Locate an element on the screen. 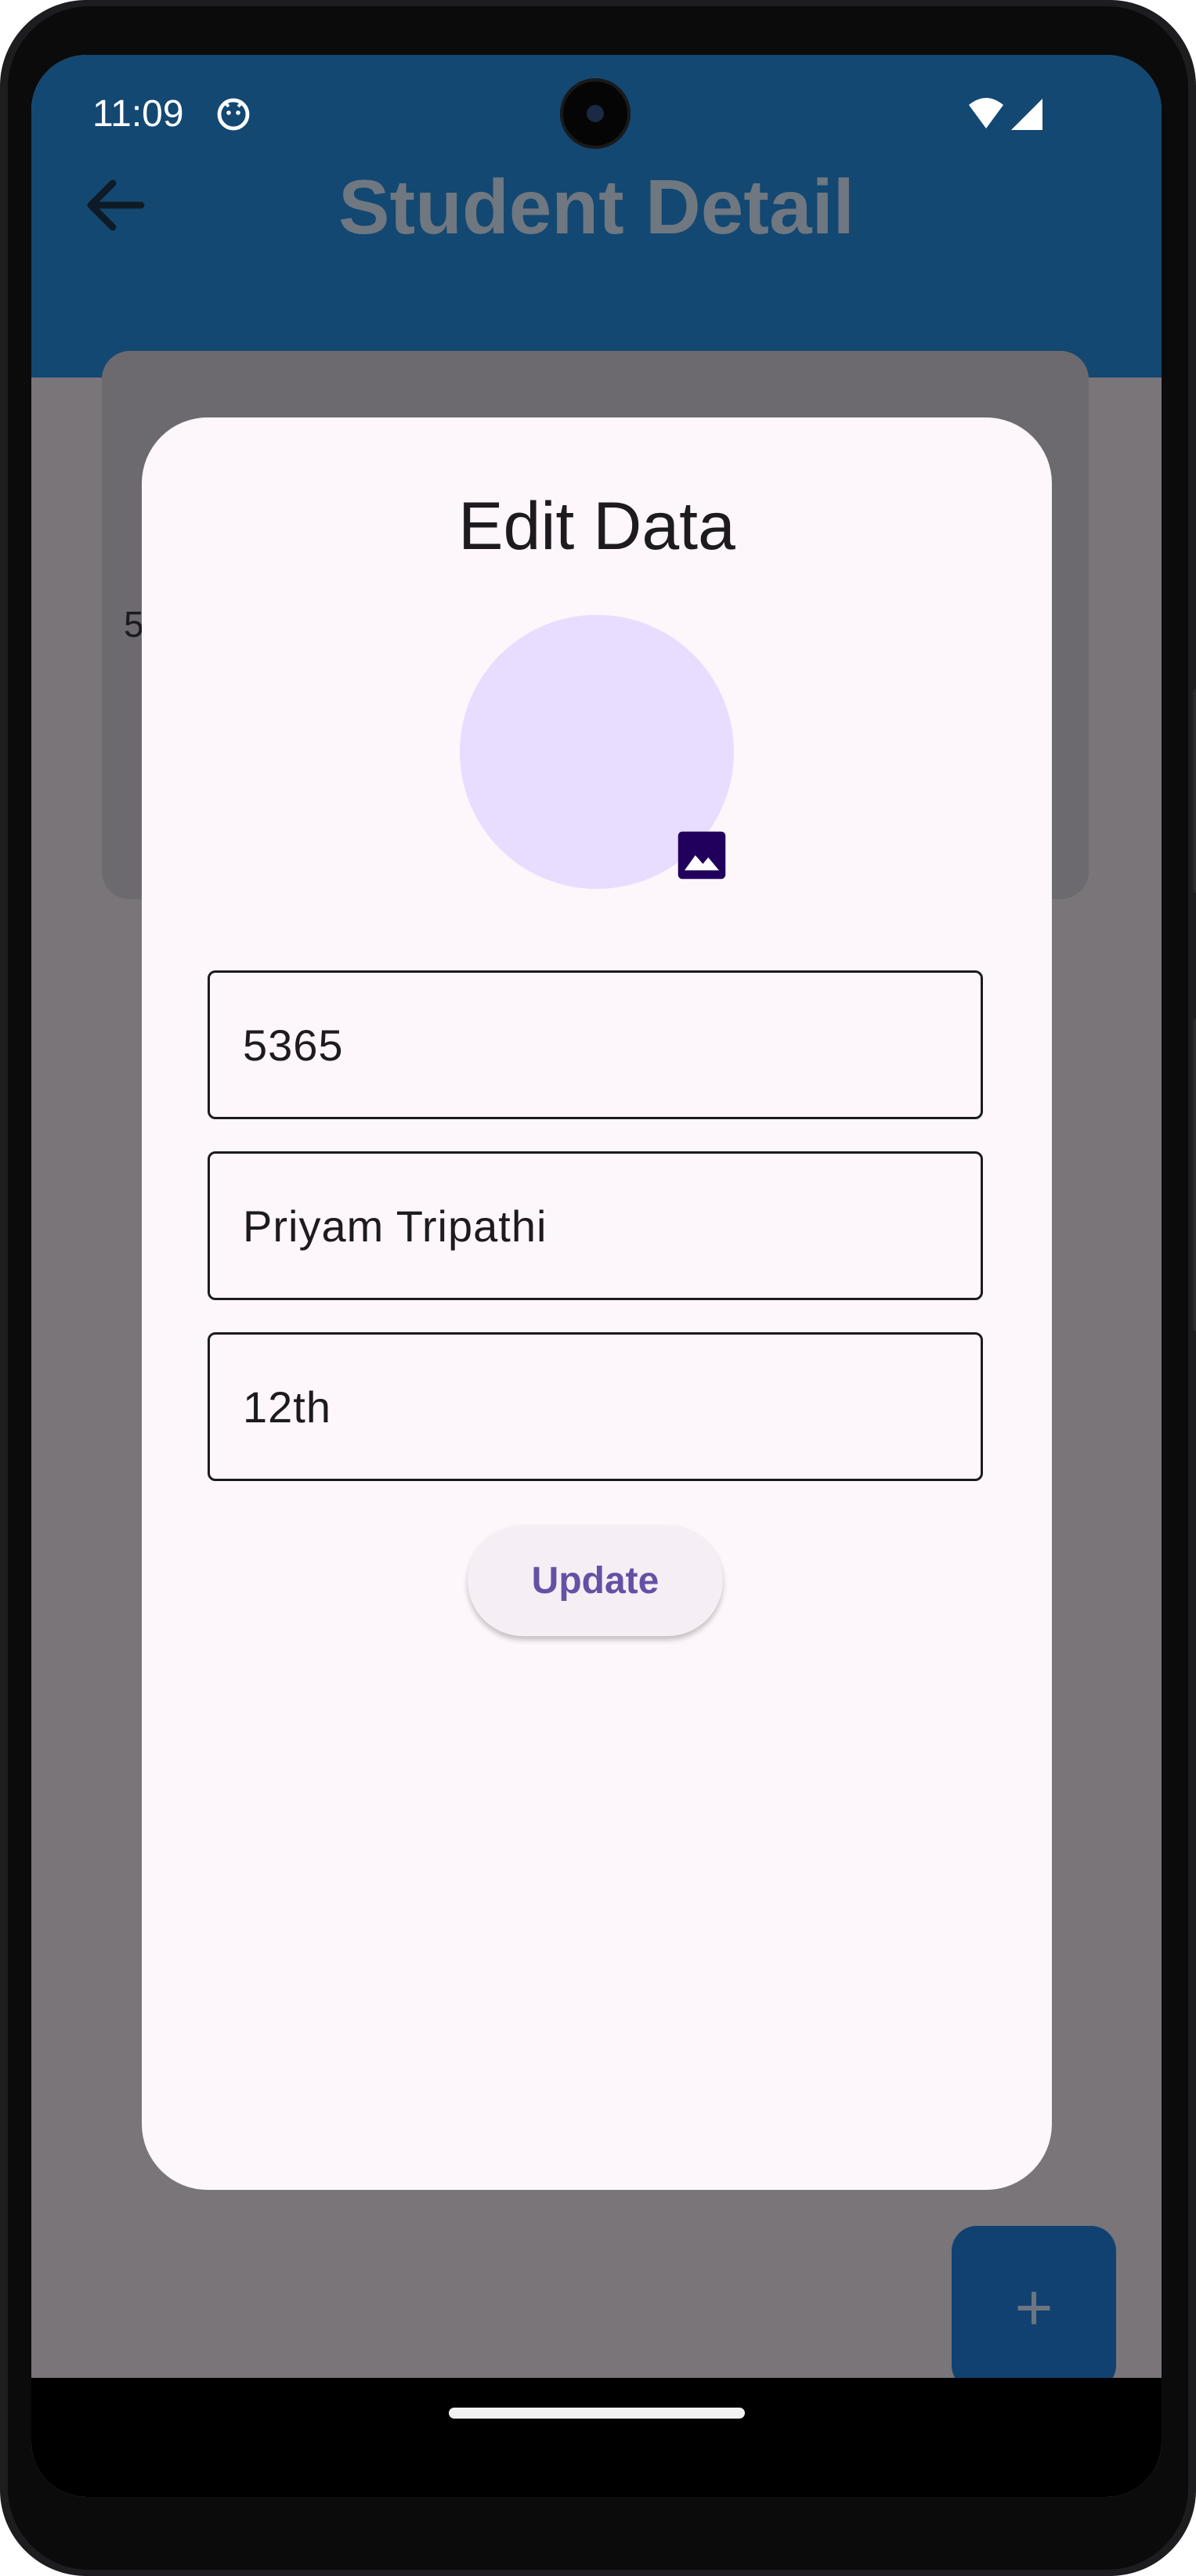 The height and width of the screenshot is (2576, 1196). status-time: 11:09 is located at coordinates (138, 114).